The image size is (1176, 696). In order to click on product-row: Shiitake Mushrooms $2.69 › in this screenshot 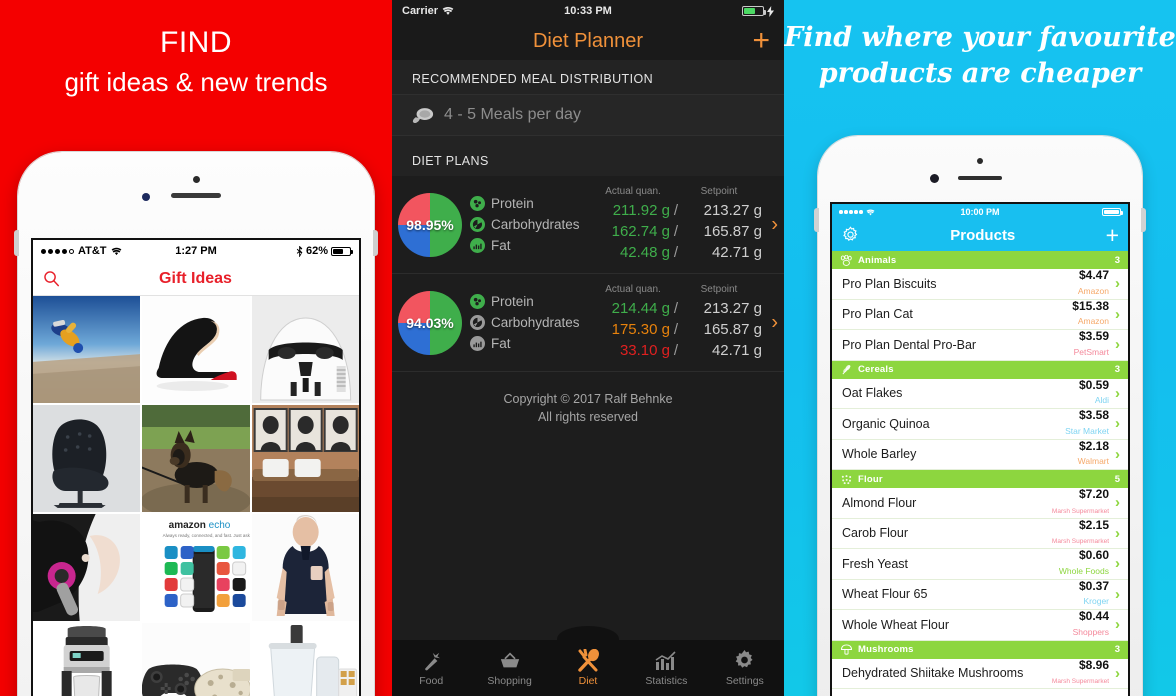, I will do `click(980, 692)`.